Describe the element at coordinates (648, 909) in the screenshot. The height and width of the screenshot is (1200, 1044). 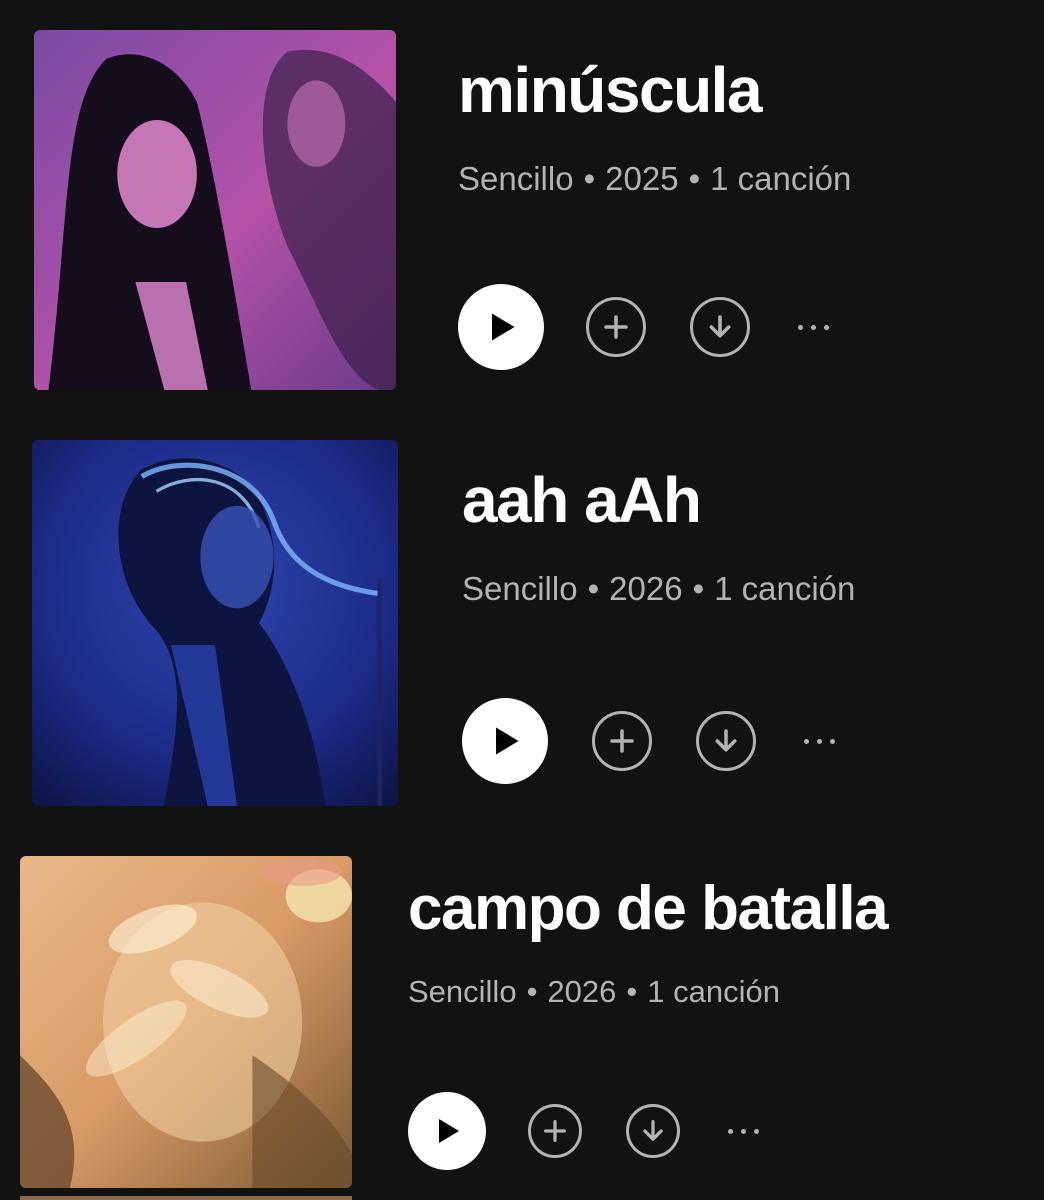
I see `release-title: campo de batalla` at that location.